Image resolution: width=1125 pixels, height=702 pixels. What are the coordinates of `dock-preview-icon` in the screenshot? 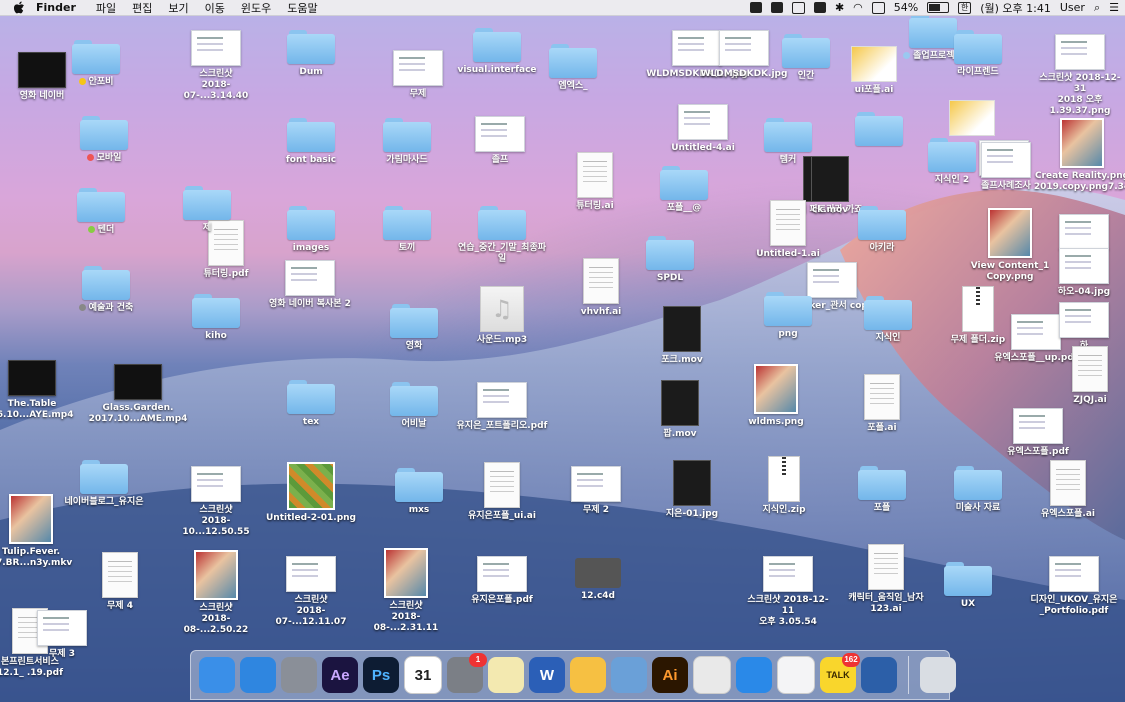 It's located at (629, 675).